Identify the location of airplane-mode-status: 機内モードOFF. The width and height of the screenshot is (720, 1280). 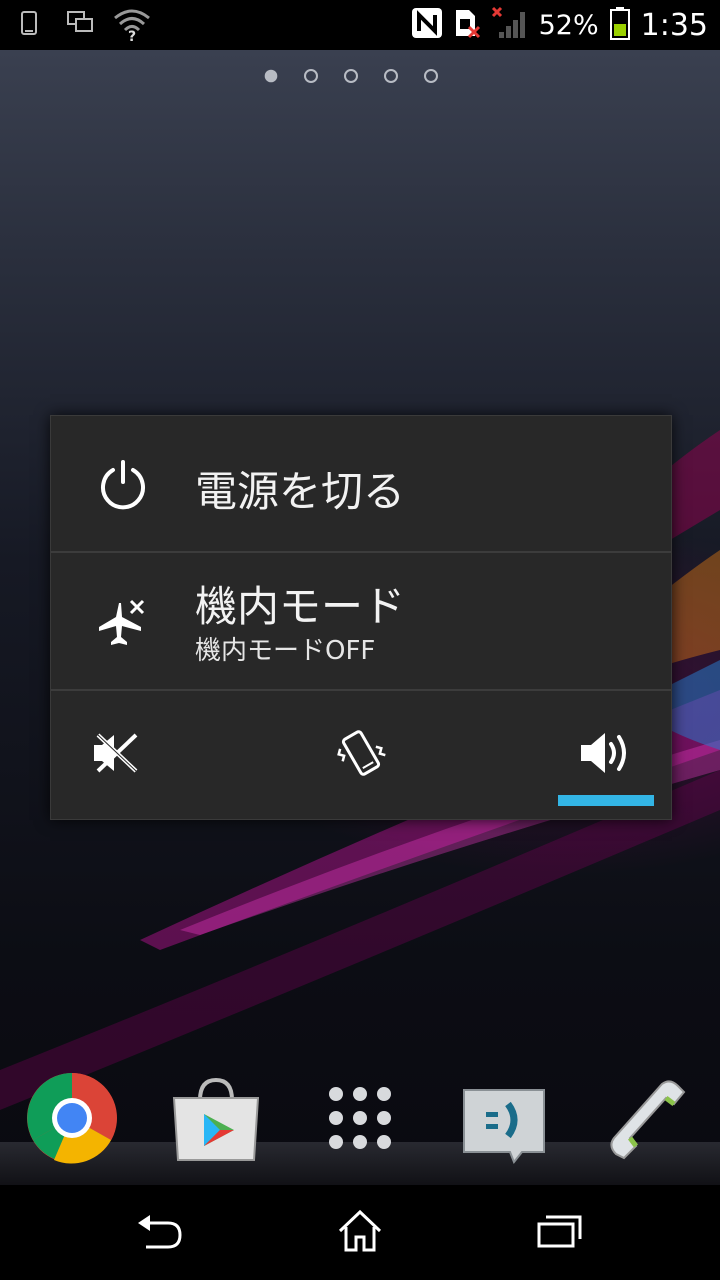
(285, 651).